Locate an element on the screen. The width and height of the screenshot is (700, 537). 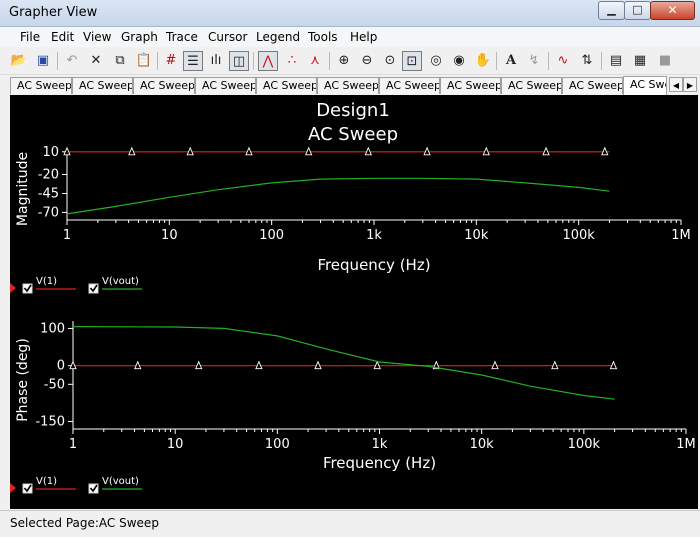
undo-icon: ↶ is located at coordinates (72, 61).